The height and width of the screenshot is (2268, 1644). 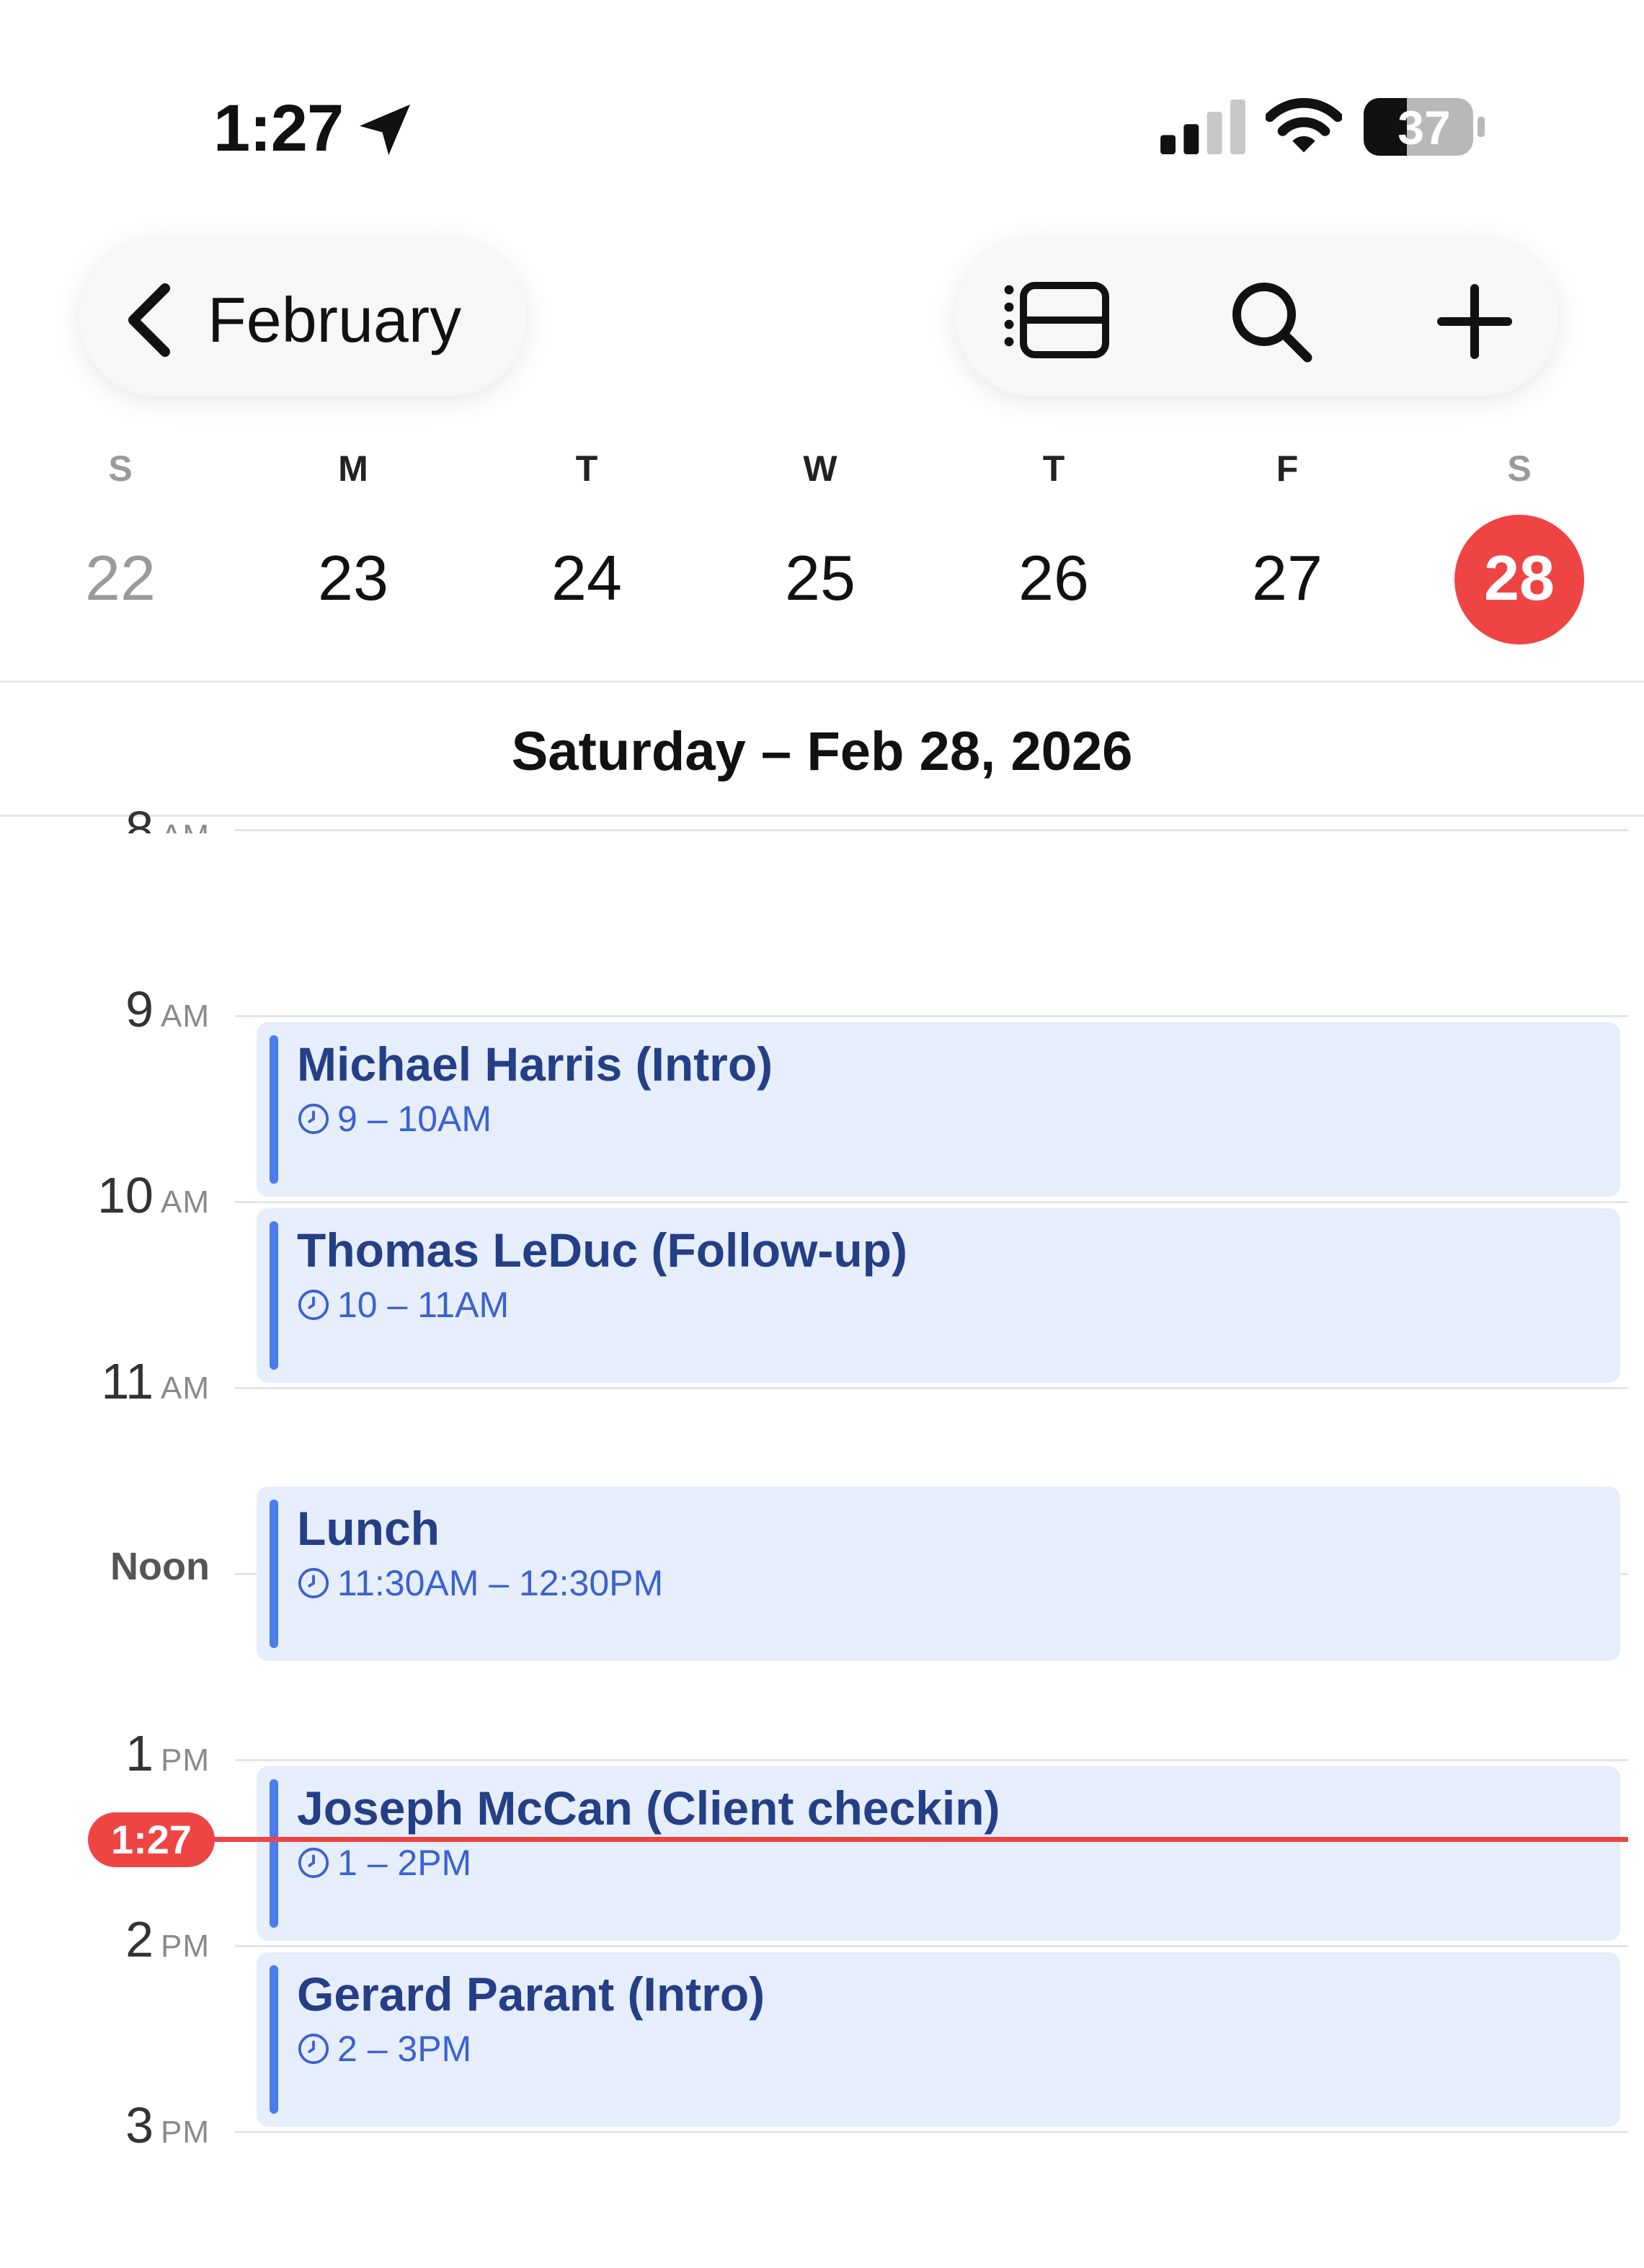 What do you see at coordinates (822, 816) in the screenshot?
I see `heading-divider` at bounding box center [822, 816].